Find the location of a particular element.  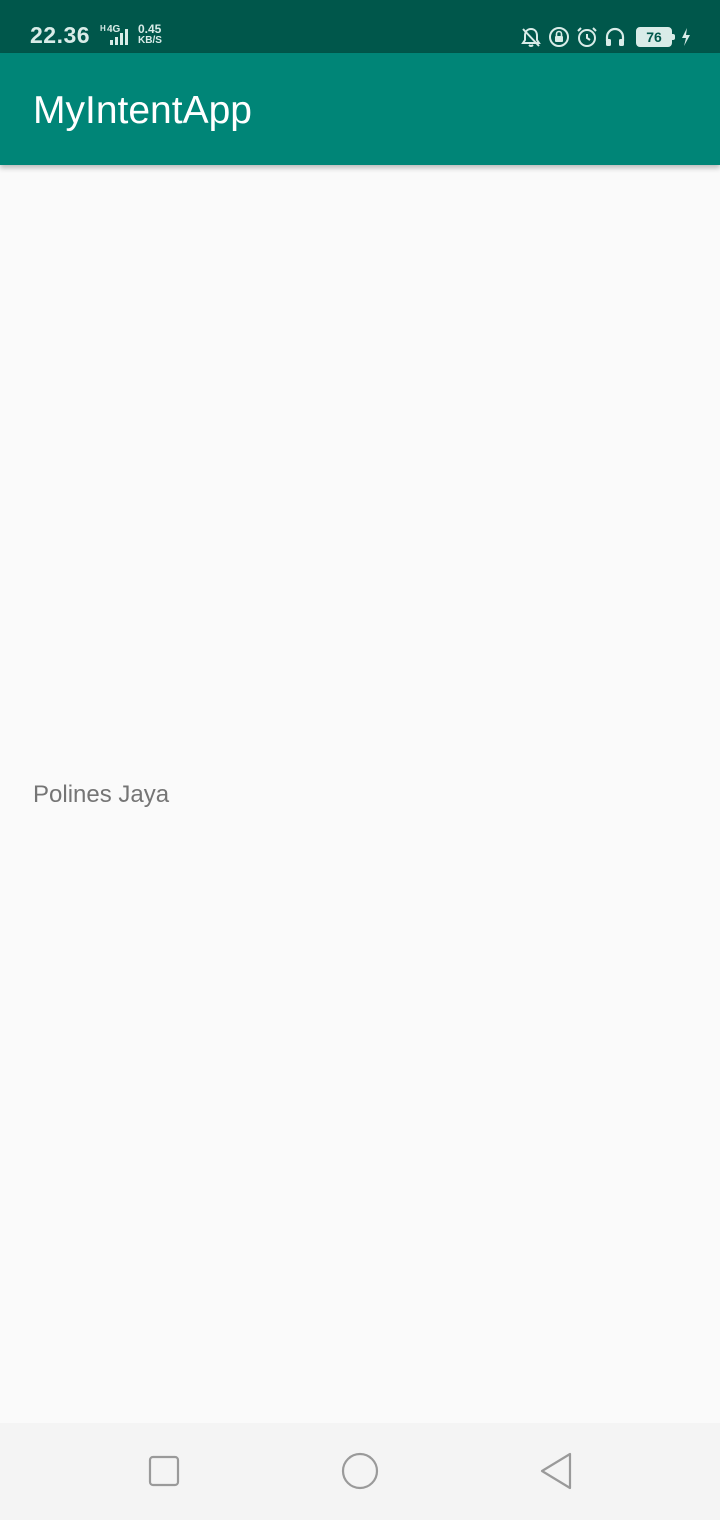

battery-level: 76 is located at coordinates (654, 37).